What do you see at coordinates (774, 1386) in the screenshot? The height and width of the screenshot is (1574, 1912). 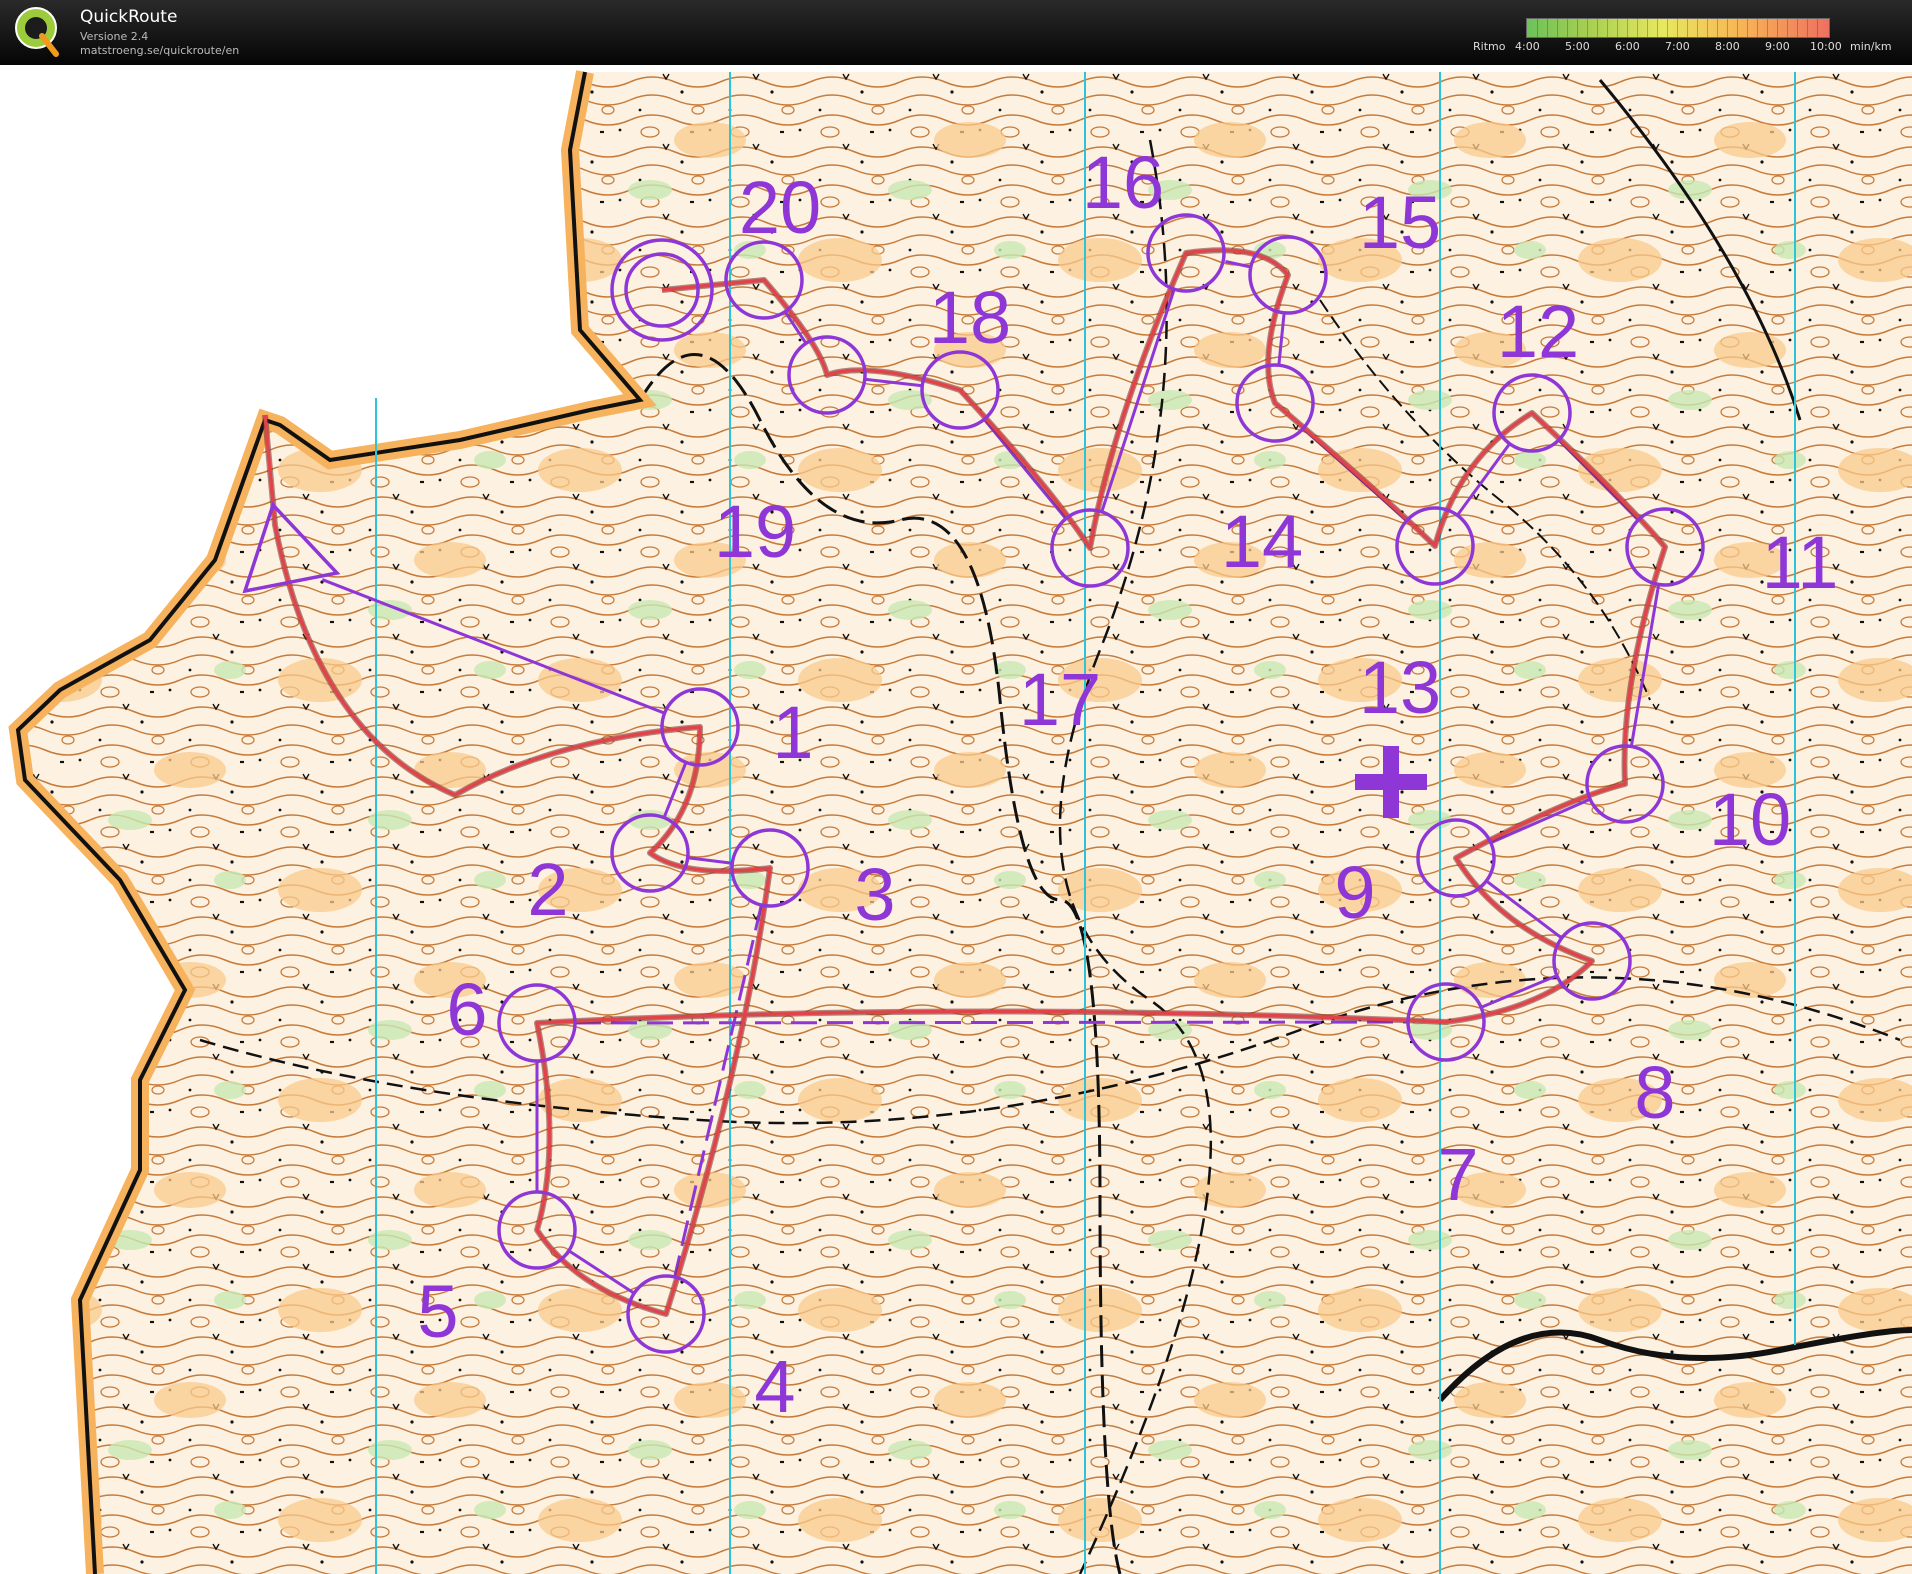 I see `control-number: 4` at bounding box center [774, 1386].